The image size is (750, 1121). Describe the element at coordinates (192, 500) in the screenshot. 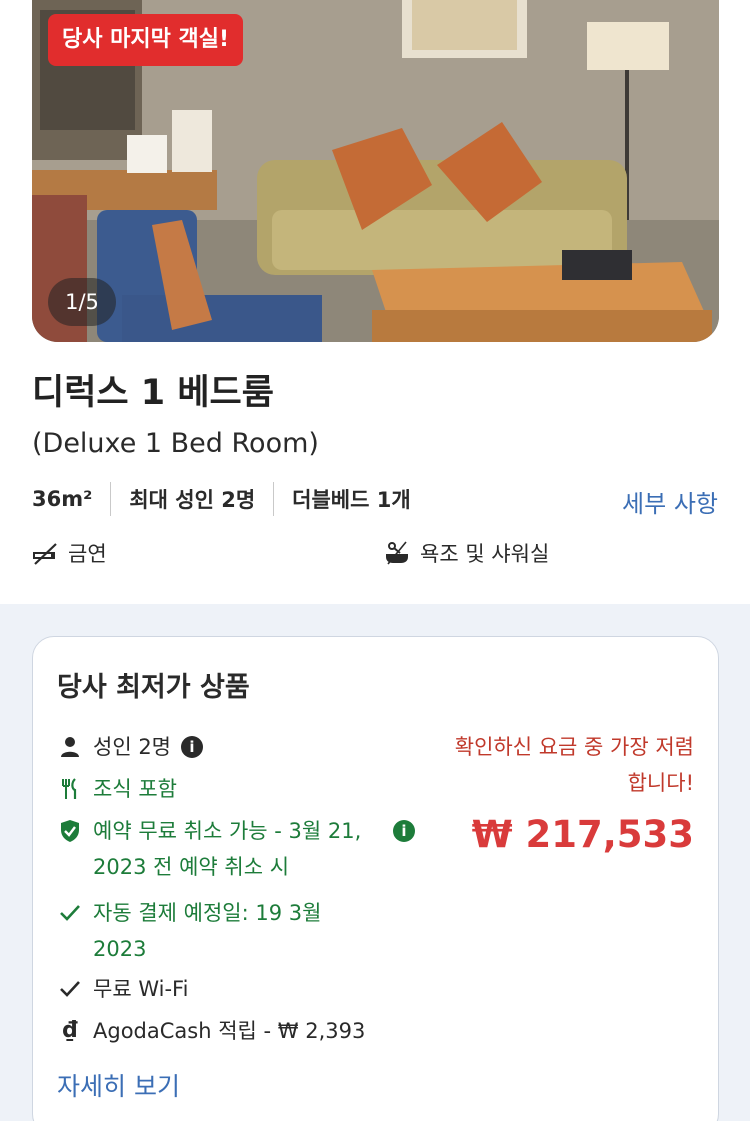

I see `room-capacity: 최대 성인 2명` at that location.